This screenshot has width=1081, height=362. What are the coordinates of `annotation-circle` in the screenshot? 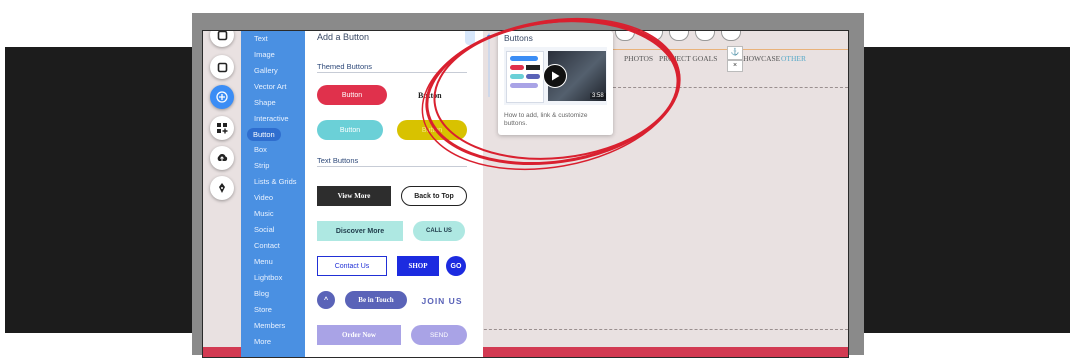 It's located at (551, 94).